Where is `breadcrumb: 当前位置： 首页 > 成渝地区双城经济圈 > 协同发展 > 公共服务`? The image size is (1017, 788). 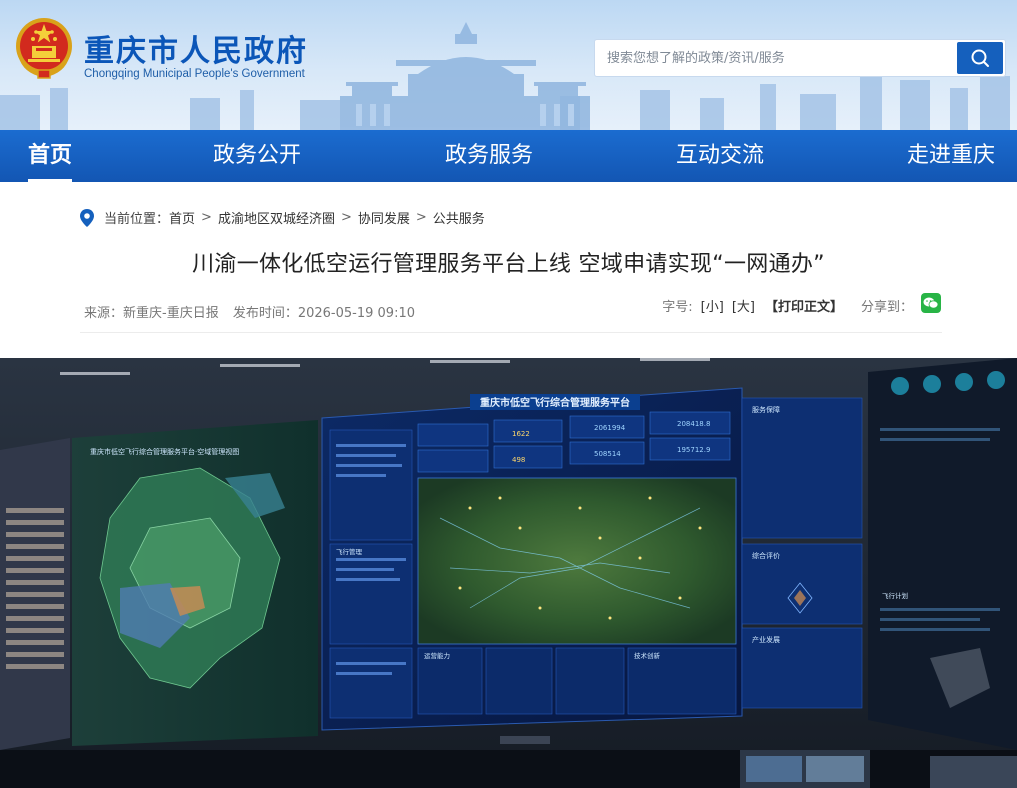
breadcrumb: 当前位置： 首页 > 成渝地区双城经济圈 > 协同发展 > 公共服务 is located at coordinates (282, 217).